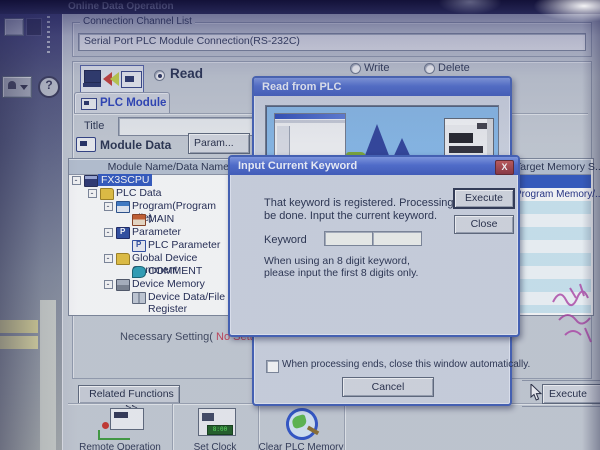 The width and height of the screenshot is (600, 450). Describe the element at coordinates (337, 261) in the screenshot. I see `keyword-note-line1: When using an 8 digit keyword,` at that location.